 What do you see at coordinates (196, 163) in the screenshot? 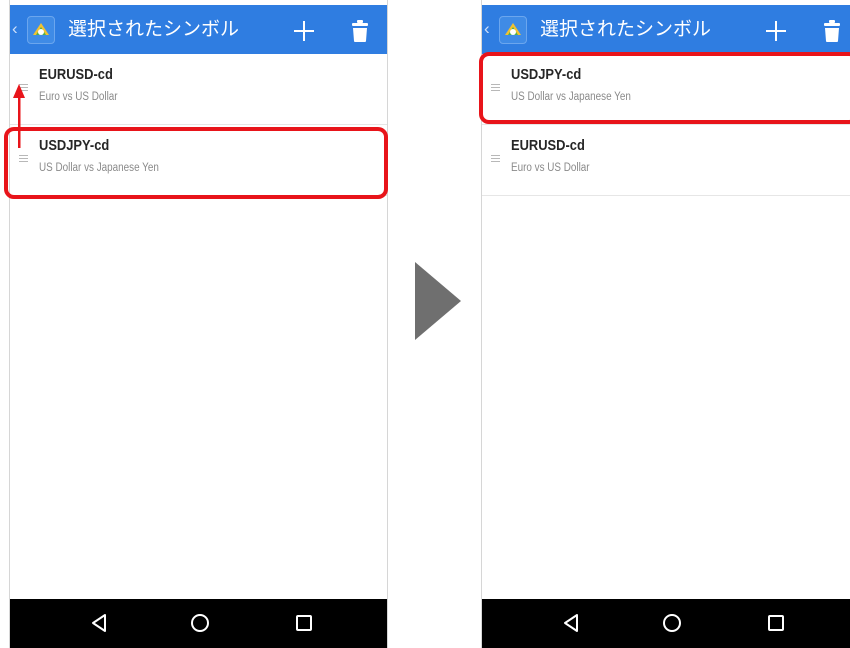
I see `highlight-box-dragged-row` at bounding box center [196, 163].